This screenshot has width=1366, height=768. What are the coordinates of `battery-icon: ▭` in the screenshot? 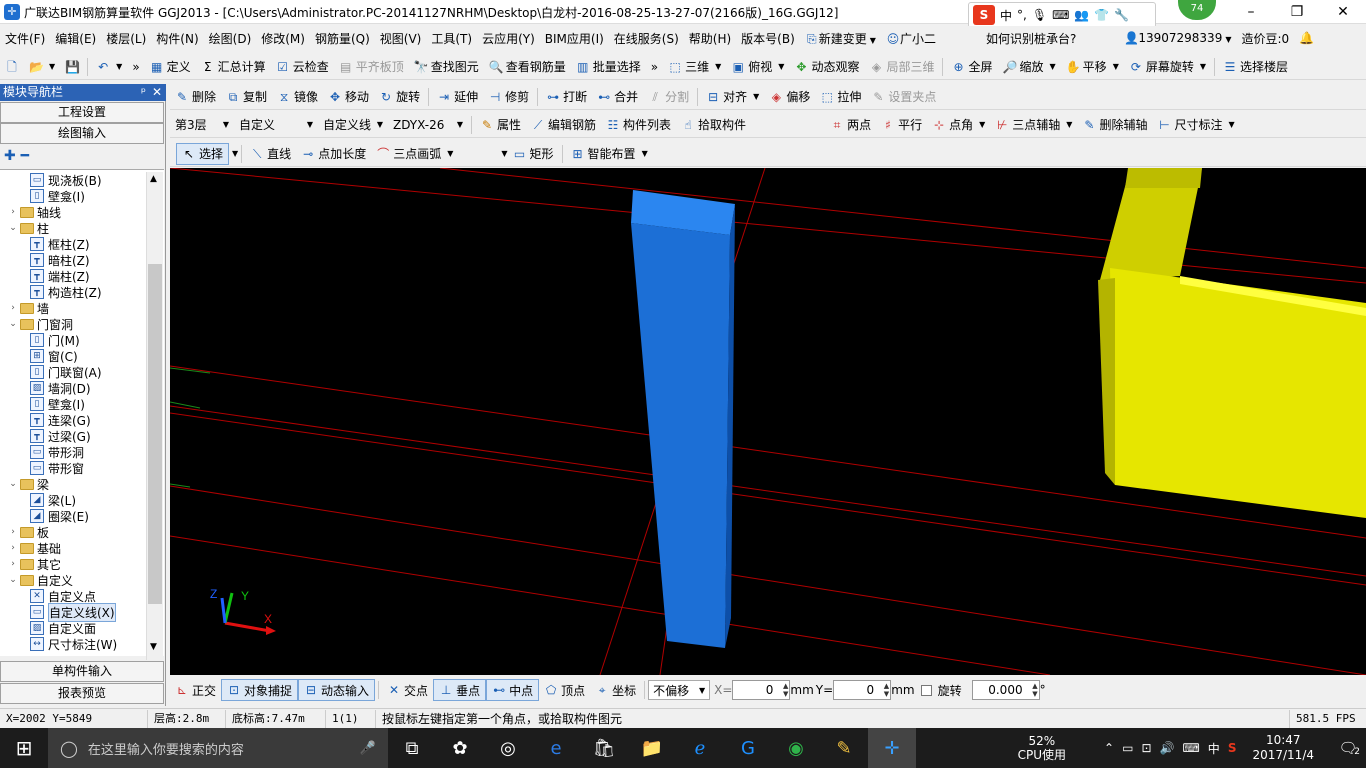 It's located at (1127, 748).